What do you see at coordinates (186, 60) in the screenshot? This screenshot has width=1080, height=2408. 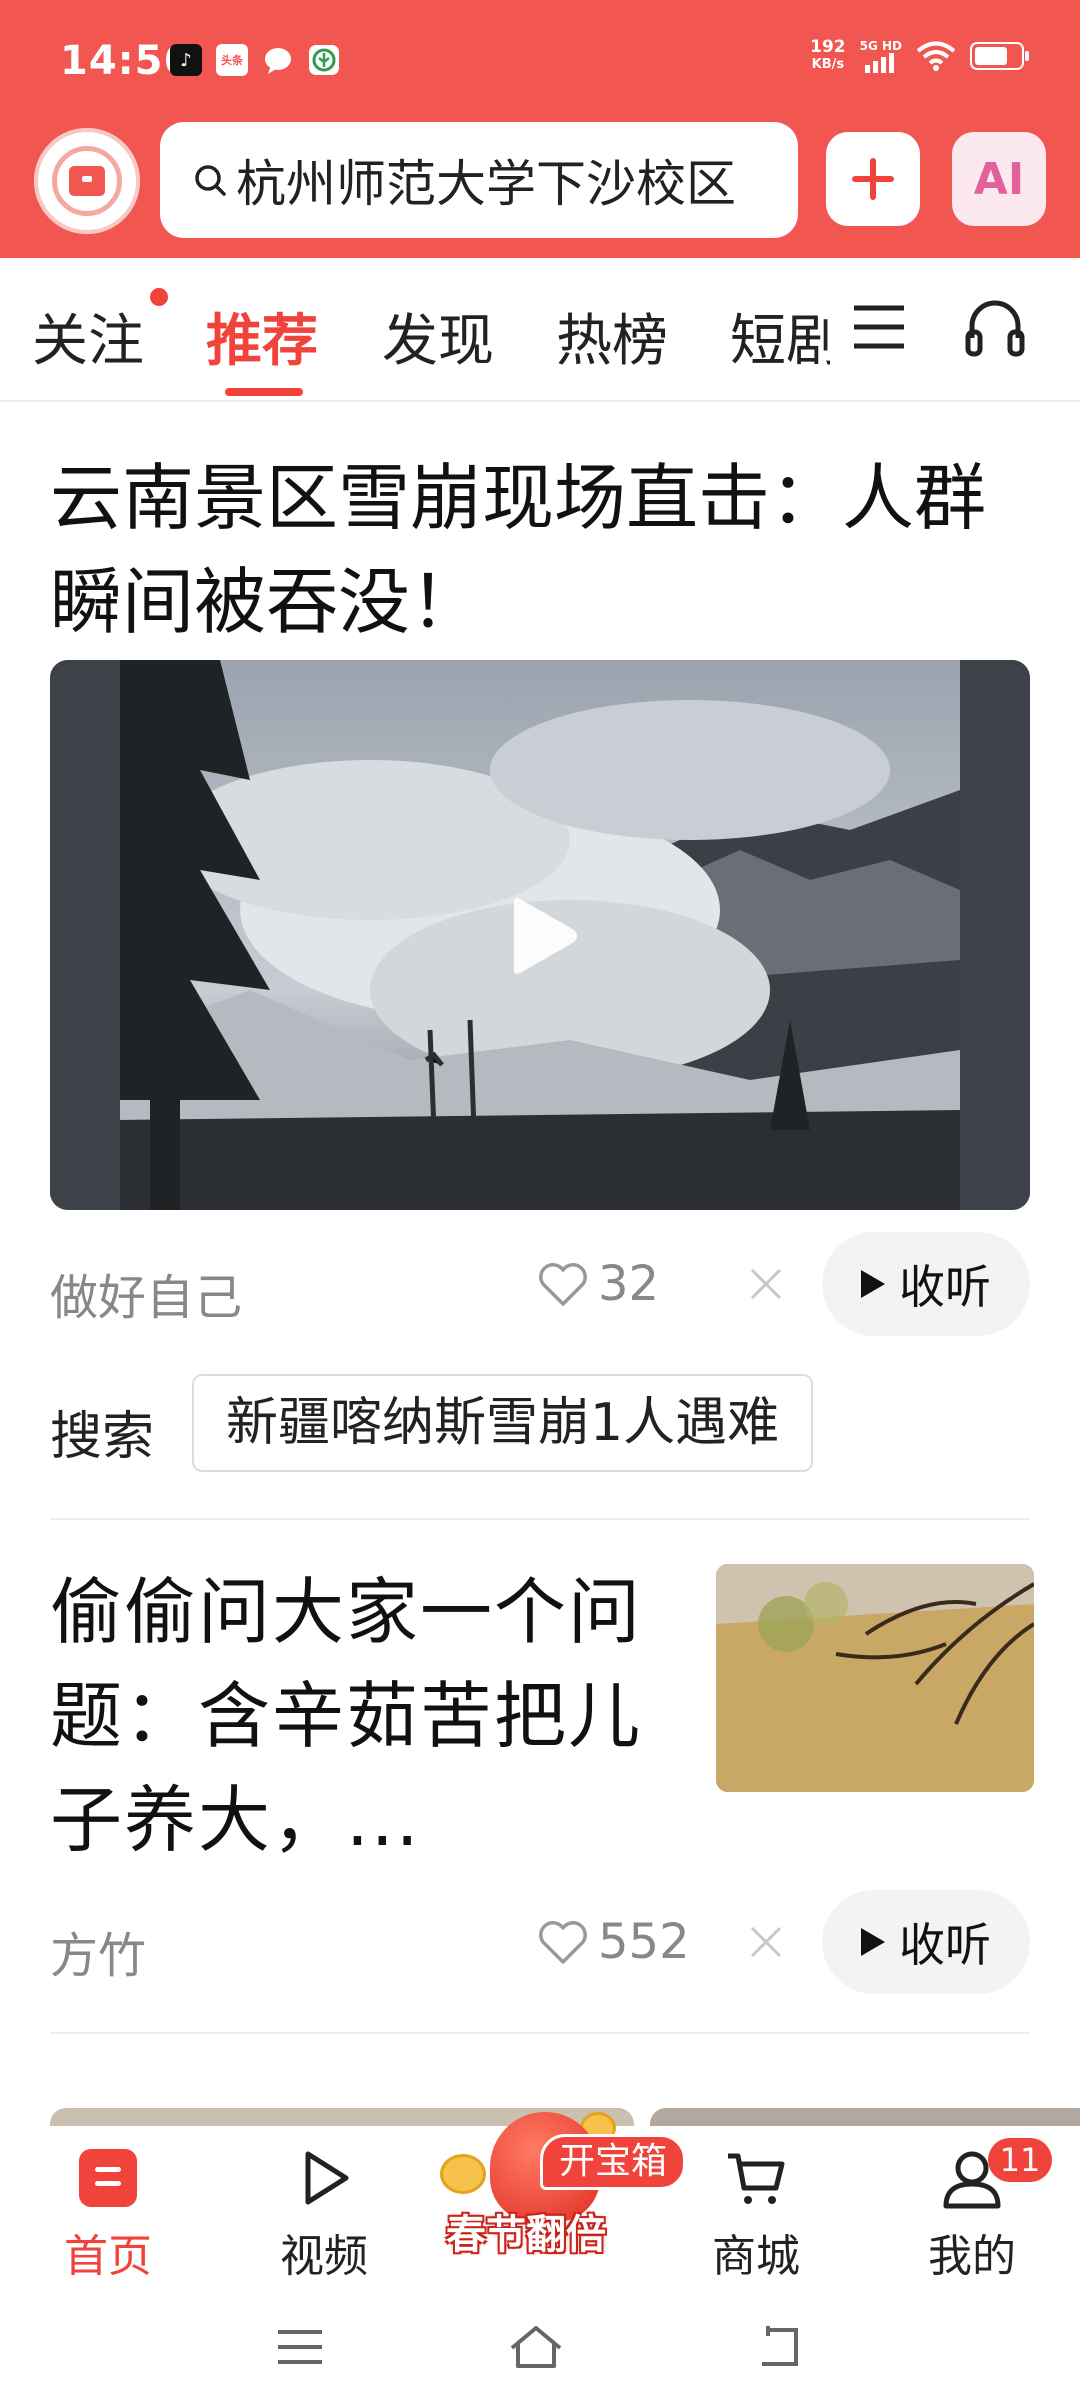 I see `tiktok-icon: ♪` at bounding box center [186, 60].